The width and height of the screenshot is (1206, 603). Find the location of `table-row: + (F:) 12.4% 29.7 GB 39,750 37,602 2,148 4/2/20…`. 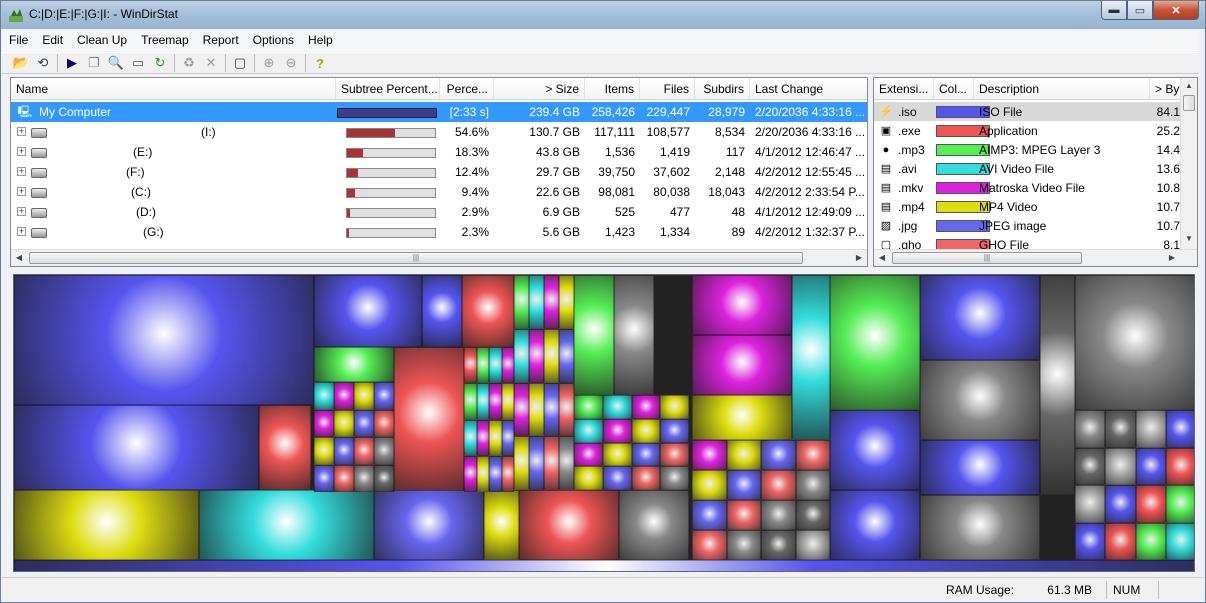

table-row: + (F:) 12.4% 29.7 GB 39,750 37,602 2,148 4/2/20… is located at coordinates (439, 172).